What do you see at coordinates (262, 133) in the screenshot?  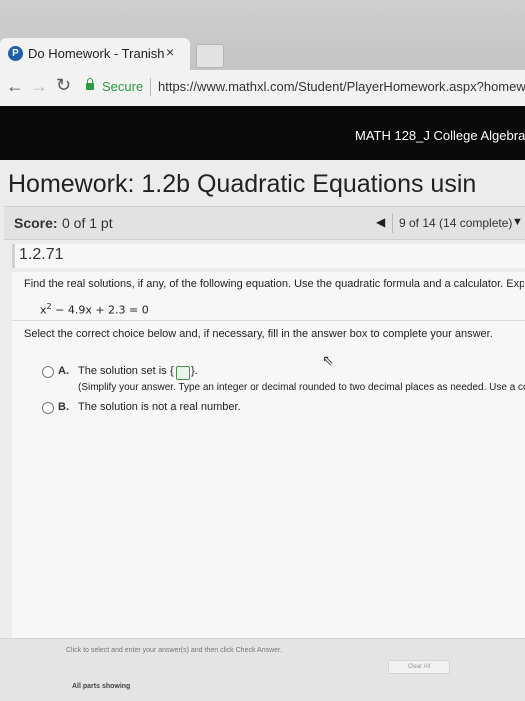 I see `course-header: MATH 128_J College Algebra F` at bounding box center [262, 133].